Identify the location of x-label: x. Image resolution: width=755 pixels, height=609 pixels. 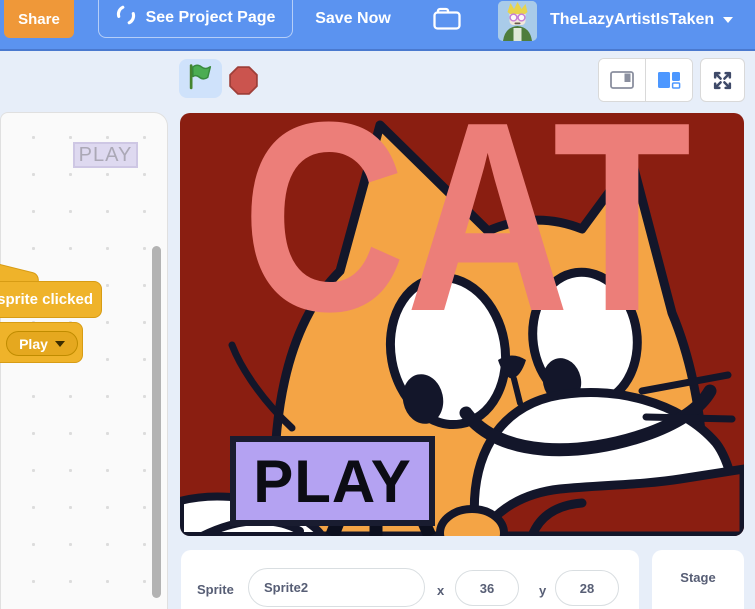
(441, 590).